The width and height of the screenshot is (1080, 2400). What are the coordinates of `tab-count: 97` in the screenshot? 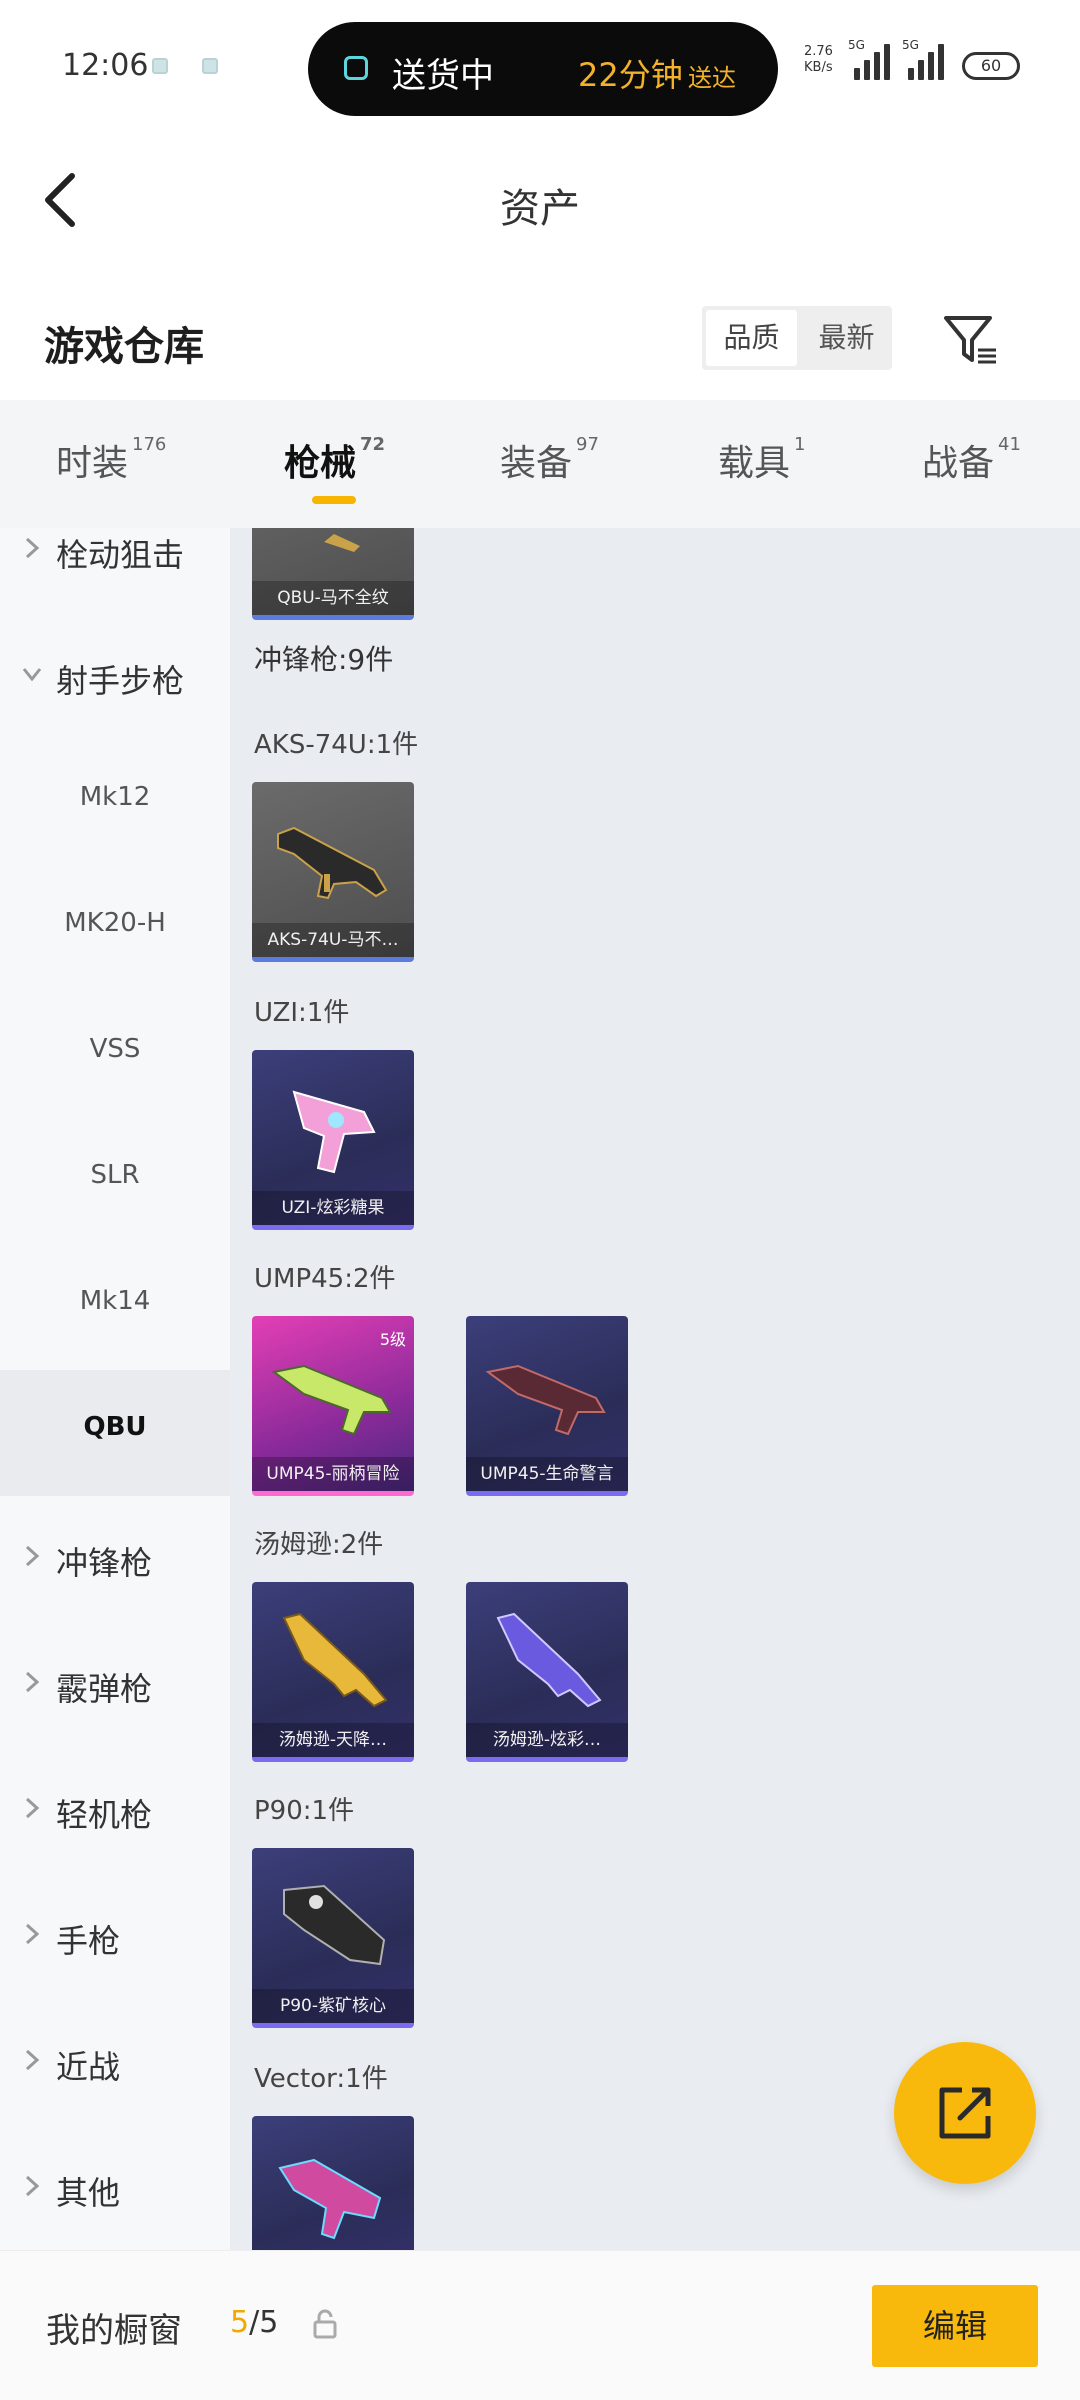 It's located at (587, 444).